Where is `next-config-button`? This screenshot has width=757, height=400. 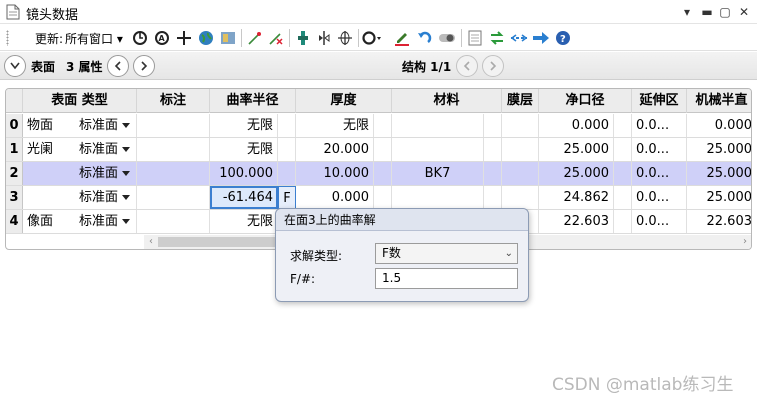
next-config-button is located at coordinates (493, 66).